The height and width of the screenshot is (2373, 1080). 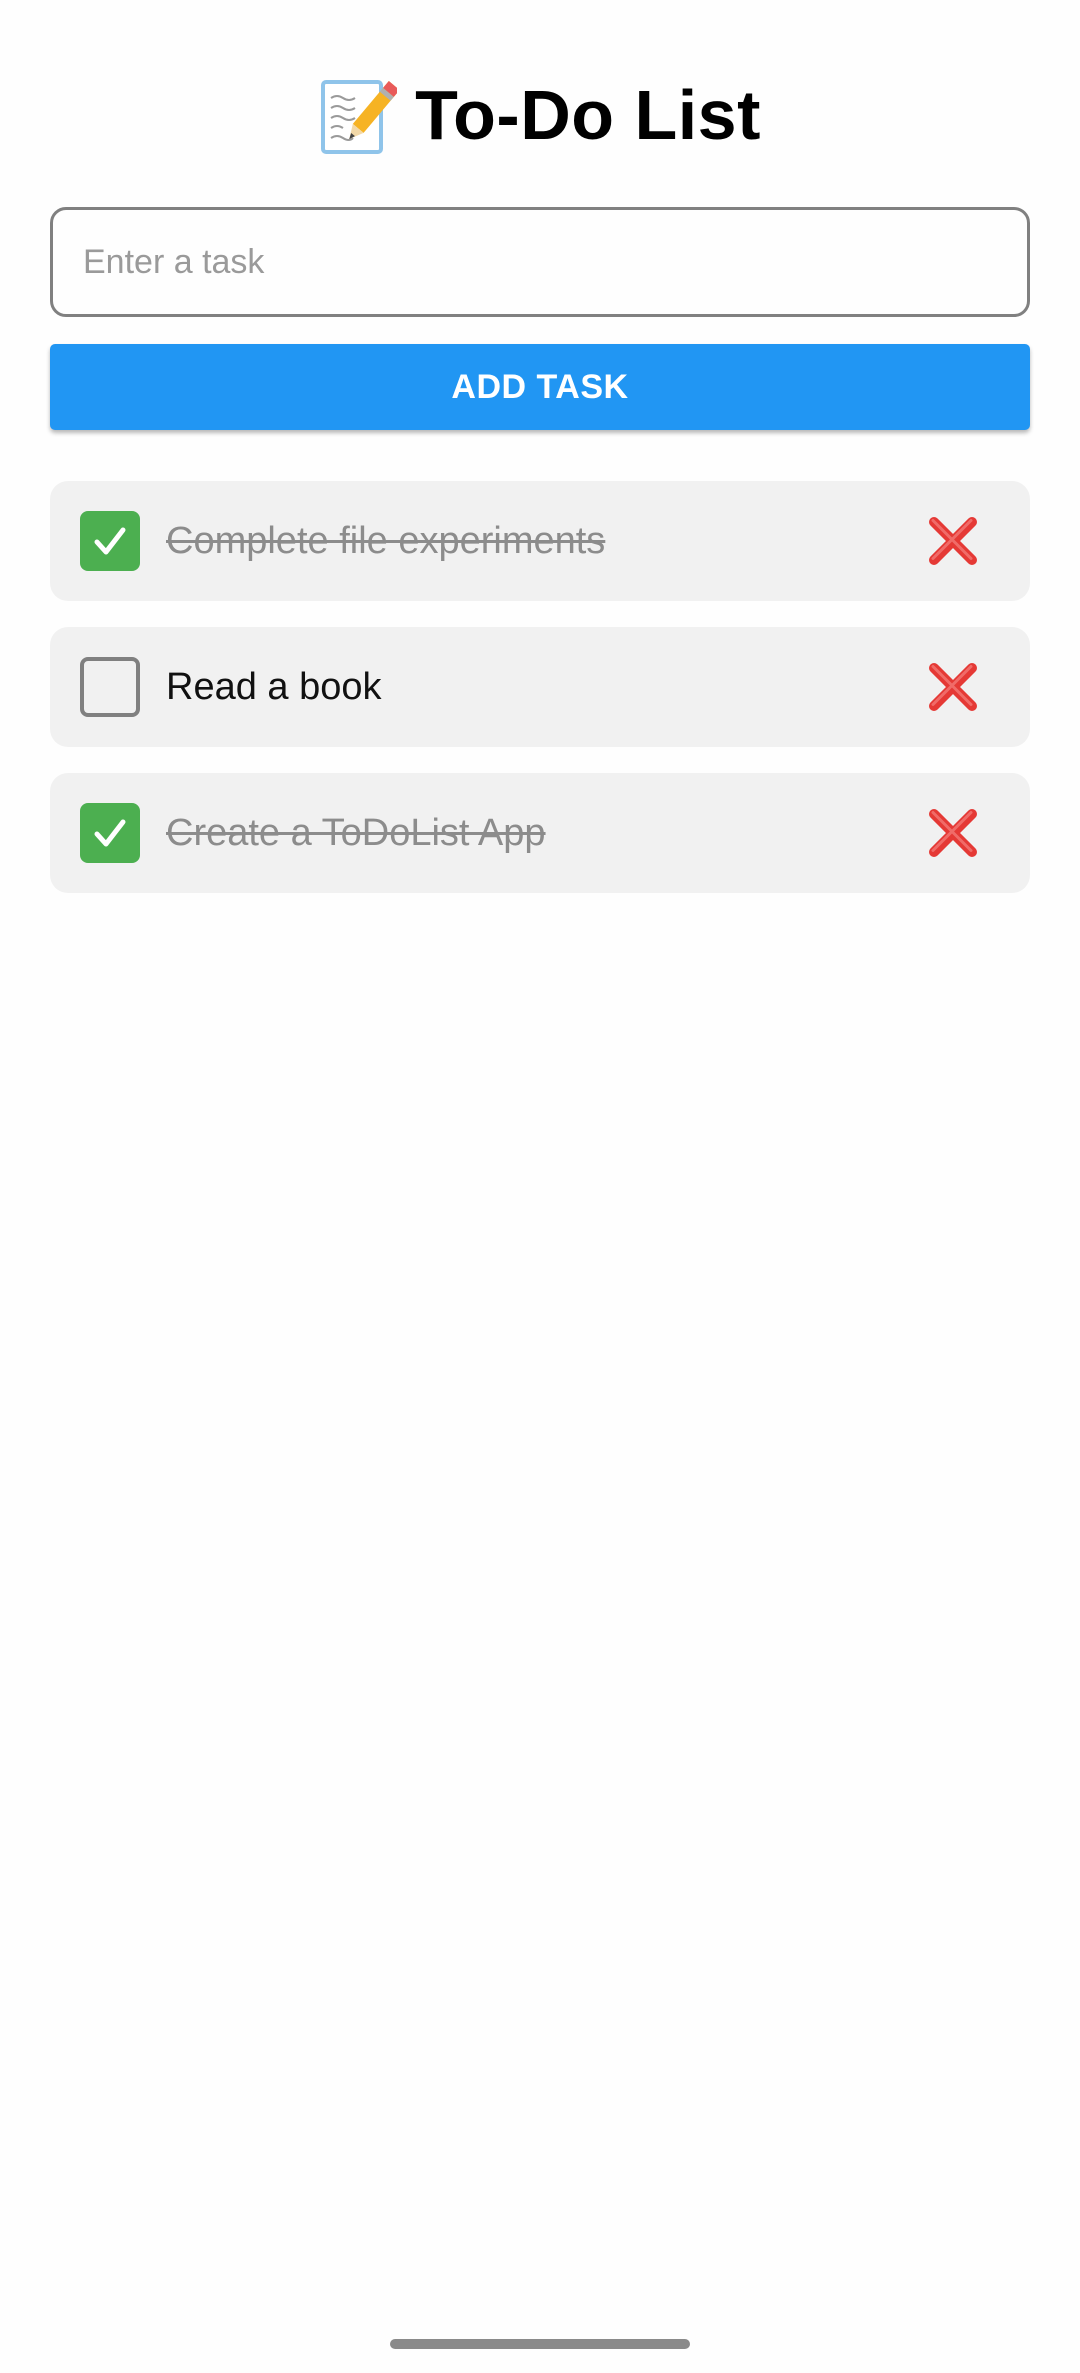 What do you see at coordinates (540, 687) in the screenshot?
I see `list-item: Read a book` at bounding box center [540, 687].